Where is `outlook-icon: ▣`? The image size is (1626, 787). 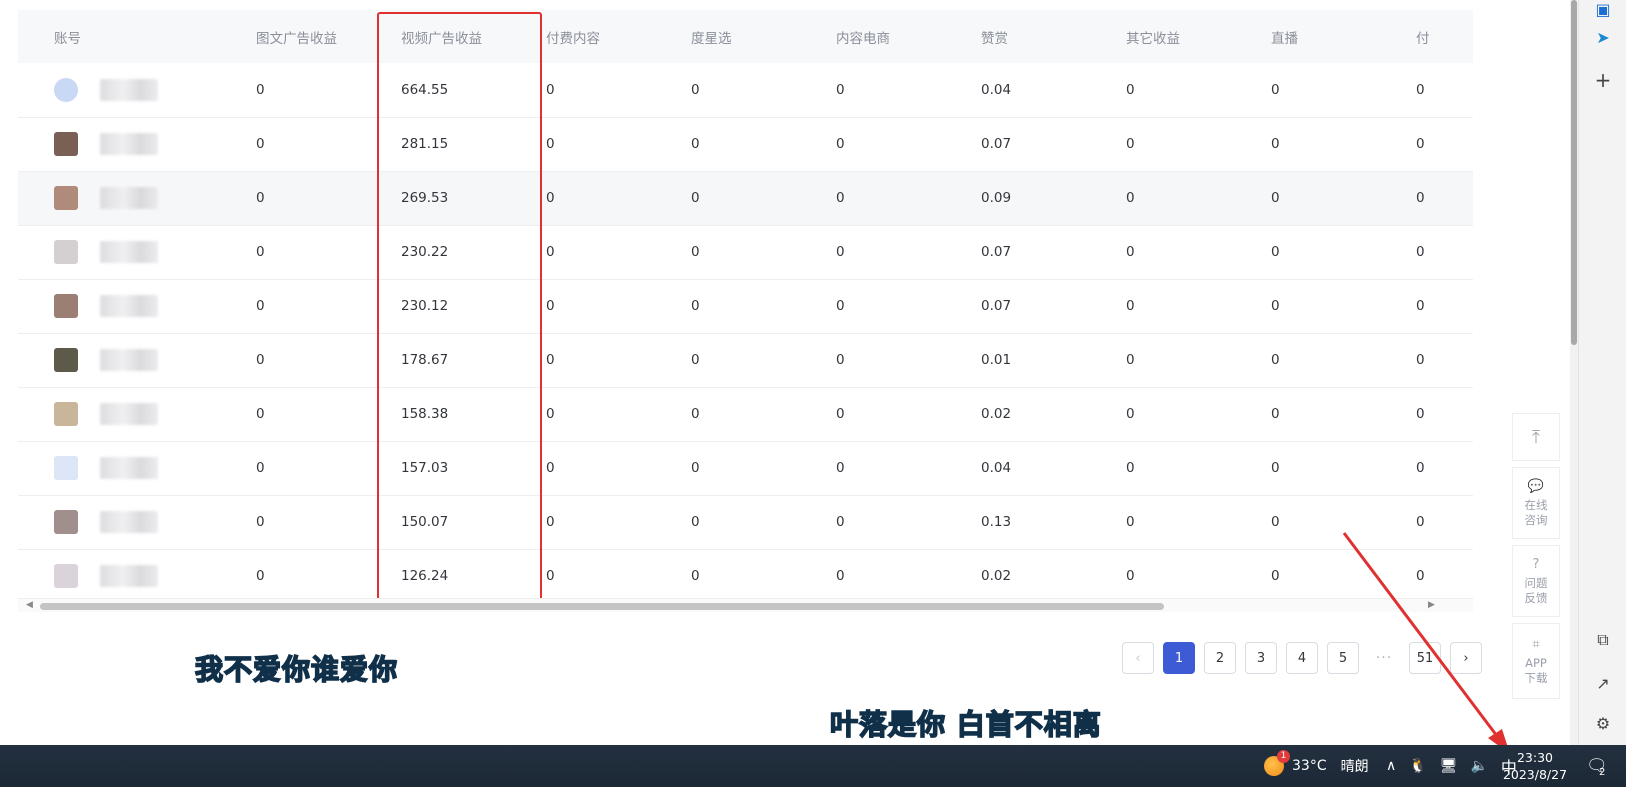 outlook-icon: ▣ is located at coordinates (1603, 10).